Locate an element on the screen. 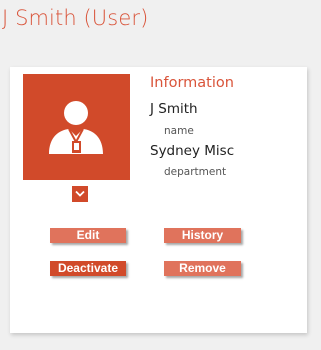 Image resolution: width=321 pixels, height=350 pixels. chevron-down-icon is located at coordinates (80, 193).